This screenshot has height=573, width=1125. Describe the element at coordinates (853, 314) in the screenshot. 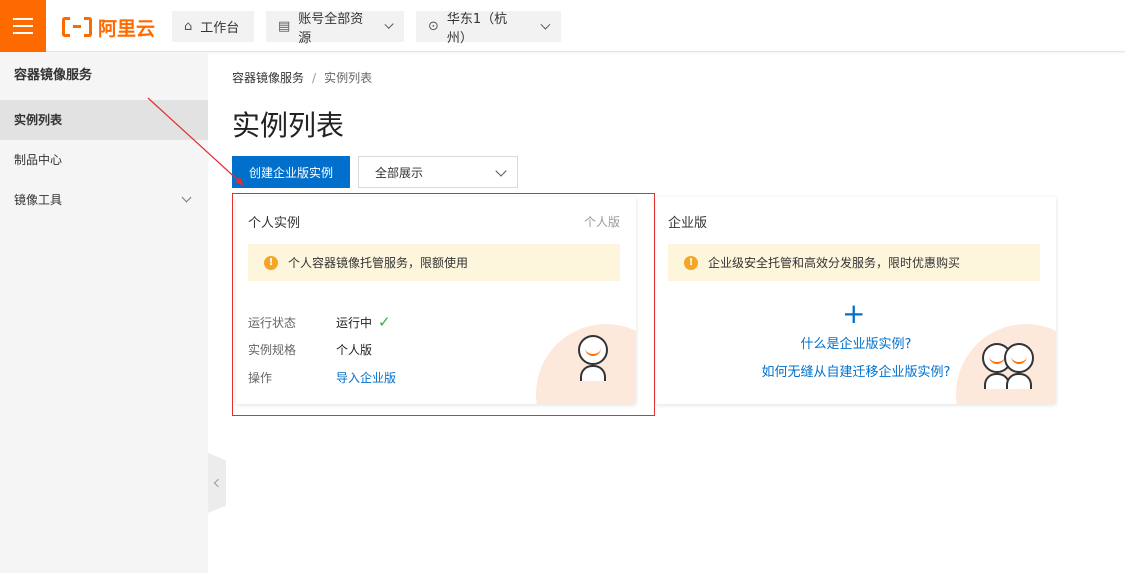

I see `plus-icon: +` at that location.